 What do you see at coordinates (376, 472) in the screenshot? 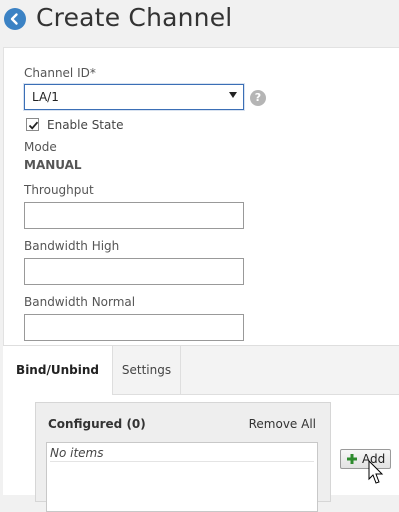
I see `mouse-cursor-icon` at bounding box center [376, 472].